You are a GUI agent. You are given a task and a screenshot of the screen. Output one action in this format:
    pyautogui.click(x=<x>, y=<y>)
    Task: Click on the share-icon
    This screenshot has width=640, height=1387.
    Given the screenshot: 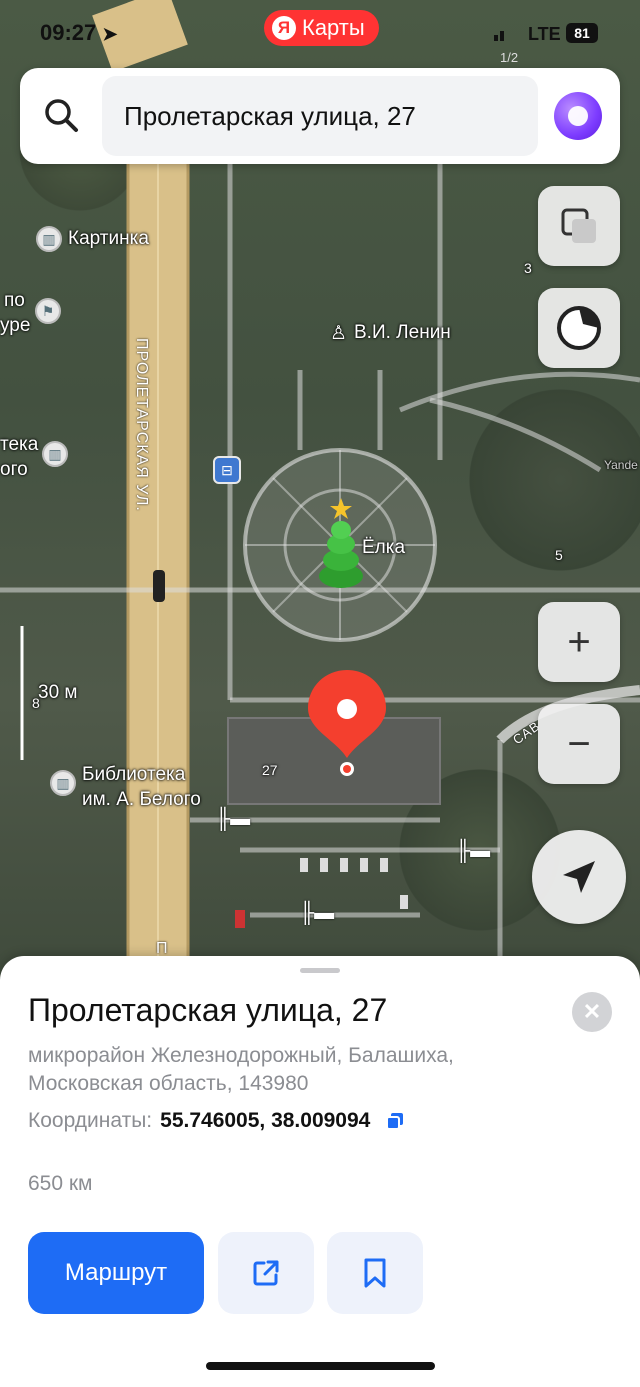 What is the action you would take?
    pyautogui.click(x=266, y=1273)
    